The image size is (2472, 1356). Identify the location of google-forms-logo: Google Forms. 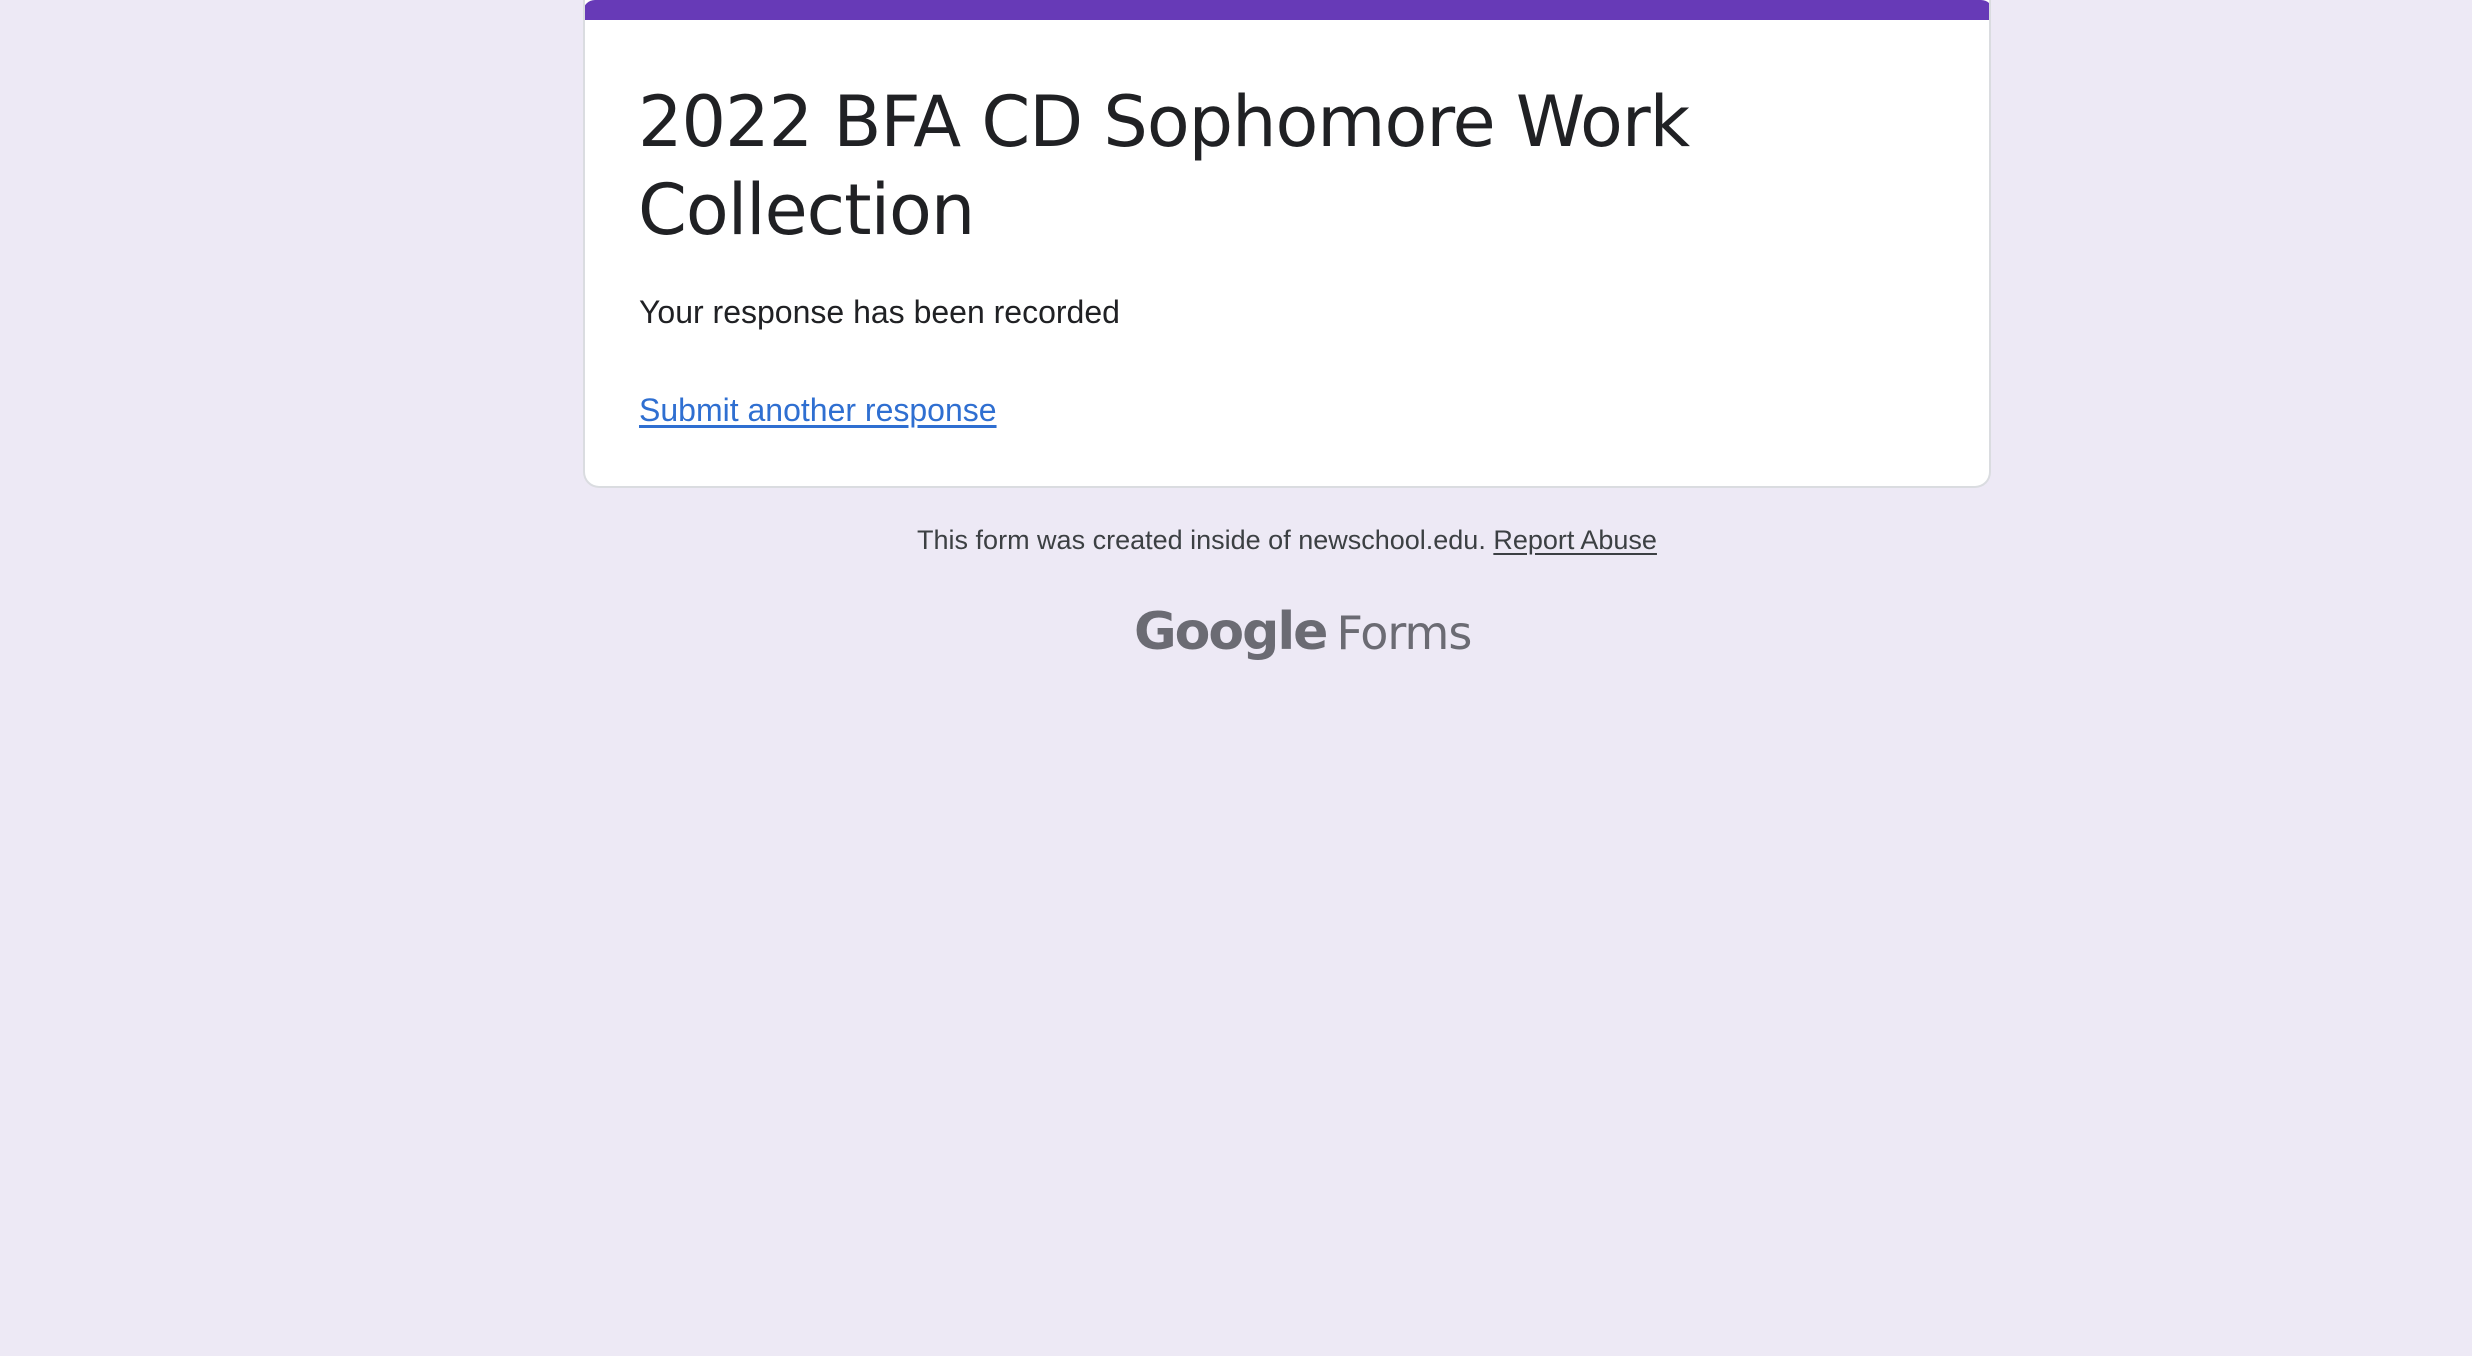
(1303, 632).